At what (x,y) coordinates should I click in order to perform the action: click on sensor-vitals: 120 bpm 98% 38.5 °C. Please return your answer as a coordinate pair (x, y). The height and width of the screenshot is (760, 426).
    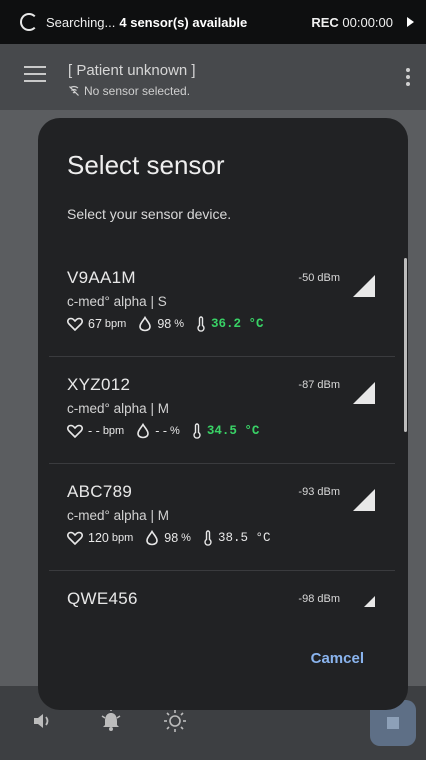
    Looking at the image, I should click on (231, 538).